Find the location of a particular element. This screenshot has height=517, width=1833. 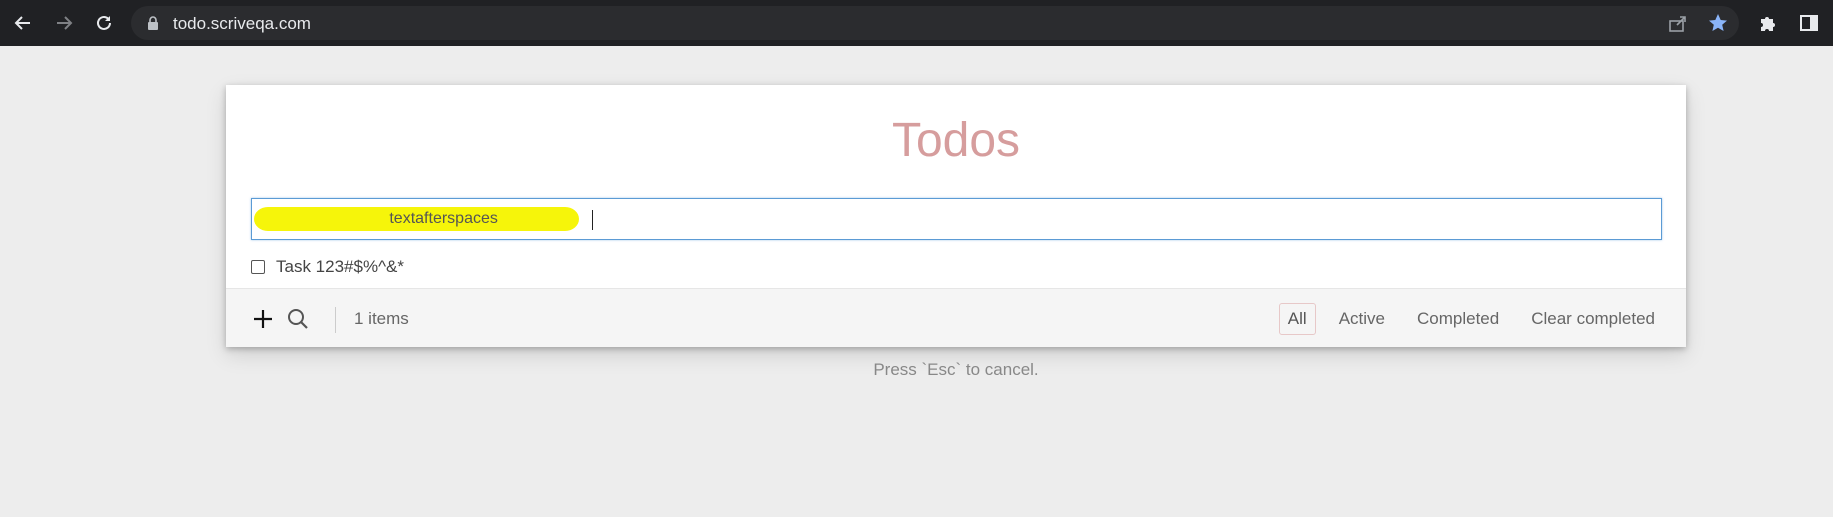

bookmark-button is located at coordinates (1718, 25).